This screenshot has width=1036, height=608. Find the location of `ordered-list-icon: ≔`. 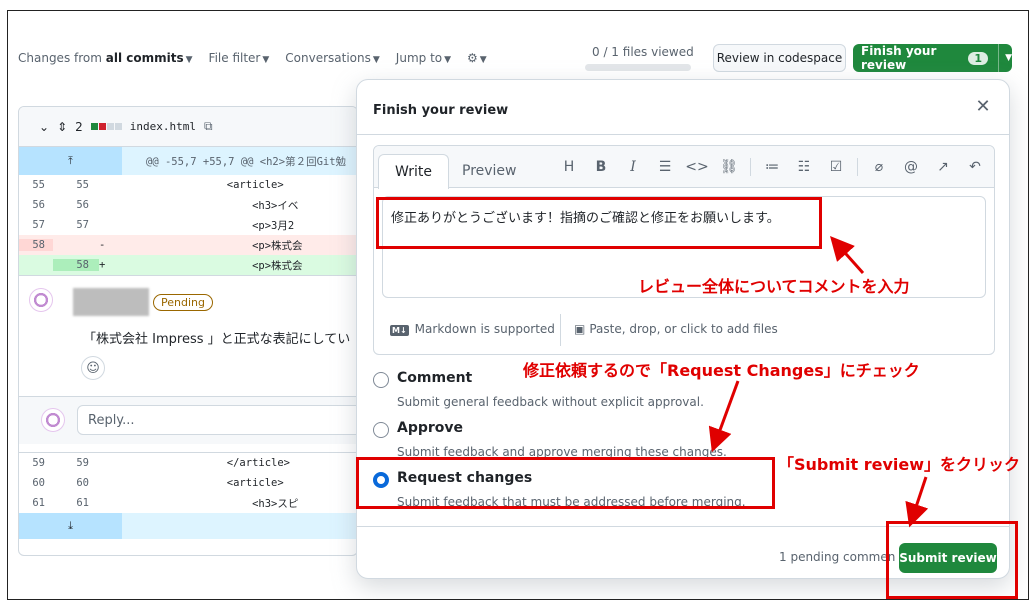

ordered-list-icon: ≔ is located at coordinates (772, 167).